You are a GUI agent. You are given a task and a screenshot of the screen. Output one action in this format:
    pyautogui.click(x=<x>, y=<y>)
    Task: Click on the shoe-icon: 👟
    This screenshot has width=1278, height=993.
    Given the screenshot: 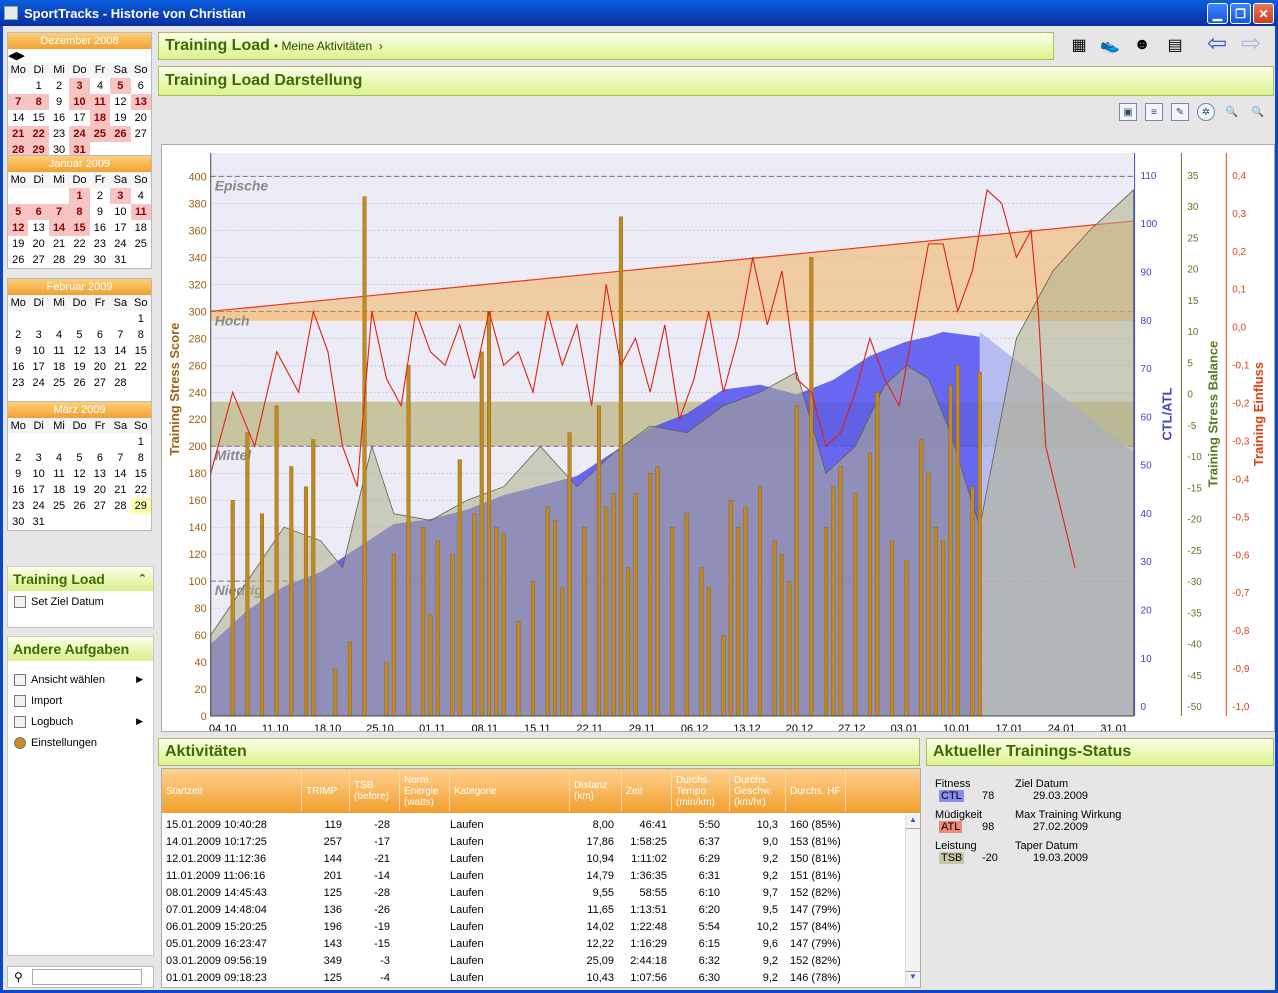 What is the action you would take?
    pyautogui.click(x=1110, y=45)
    